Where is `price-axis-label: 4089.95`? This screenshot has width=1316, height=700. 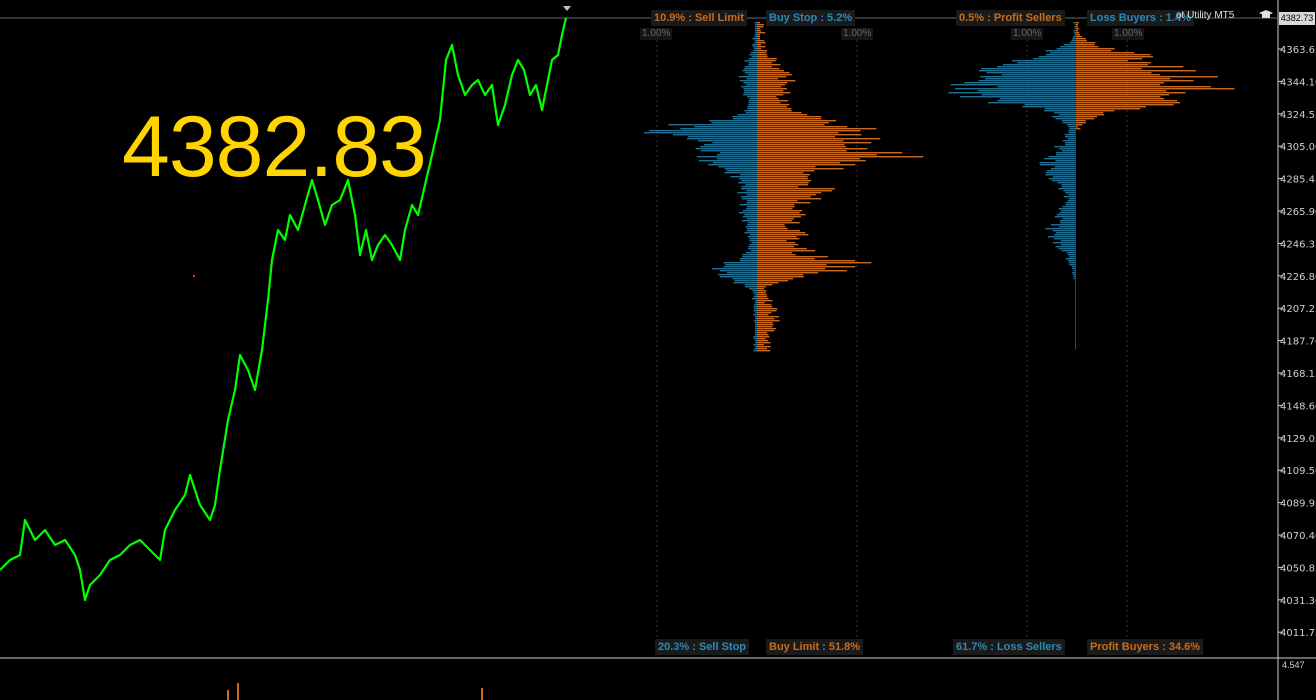
price-axis-label: 4089.95 is located at coordinates (1298, 504).